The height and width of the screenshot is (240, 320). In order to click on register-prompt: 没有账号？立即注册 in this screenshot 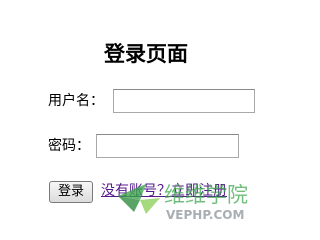, I will do `click(164, 191)`.